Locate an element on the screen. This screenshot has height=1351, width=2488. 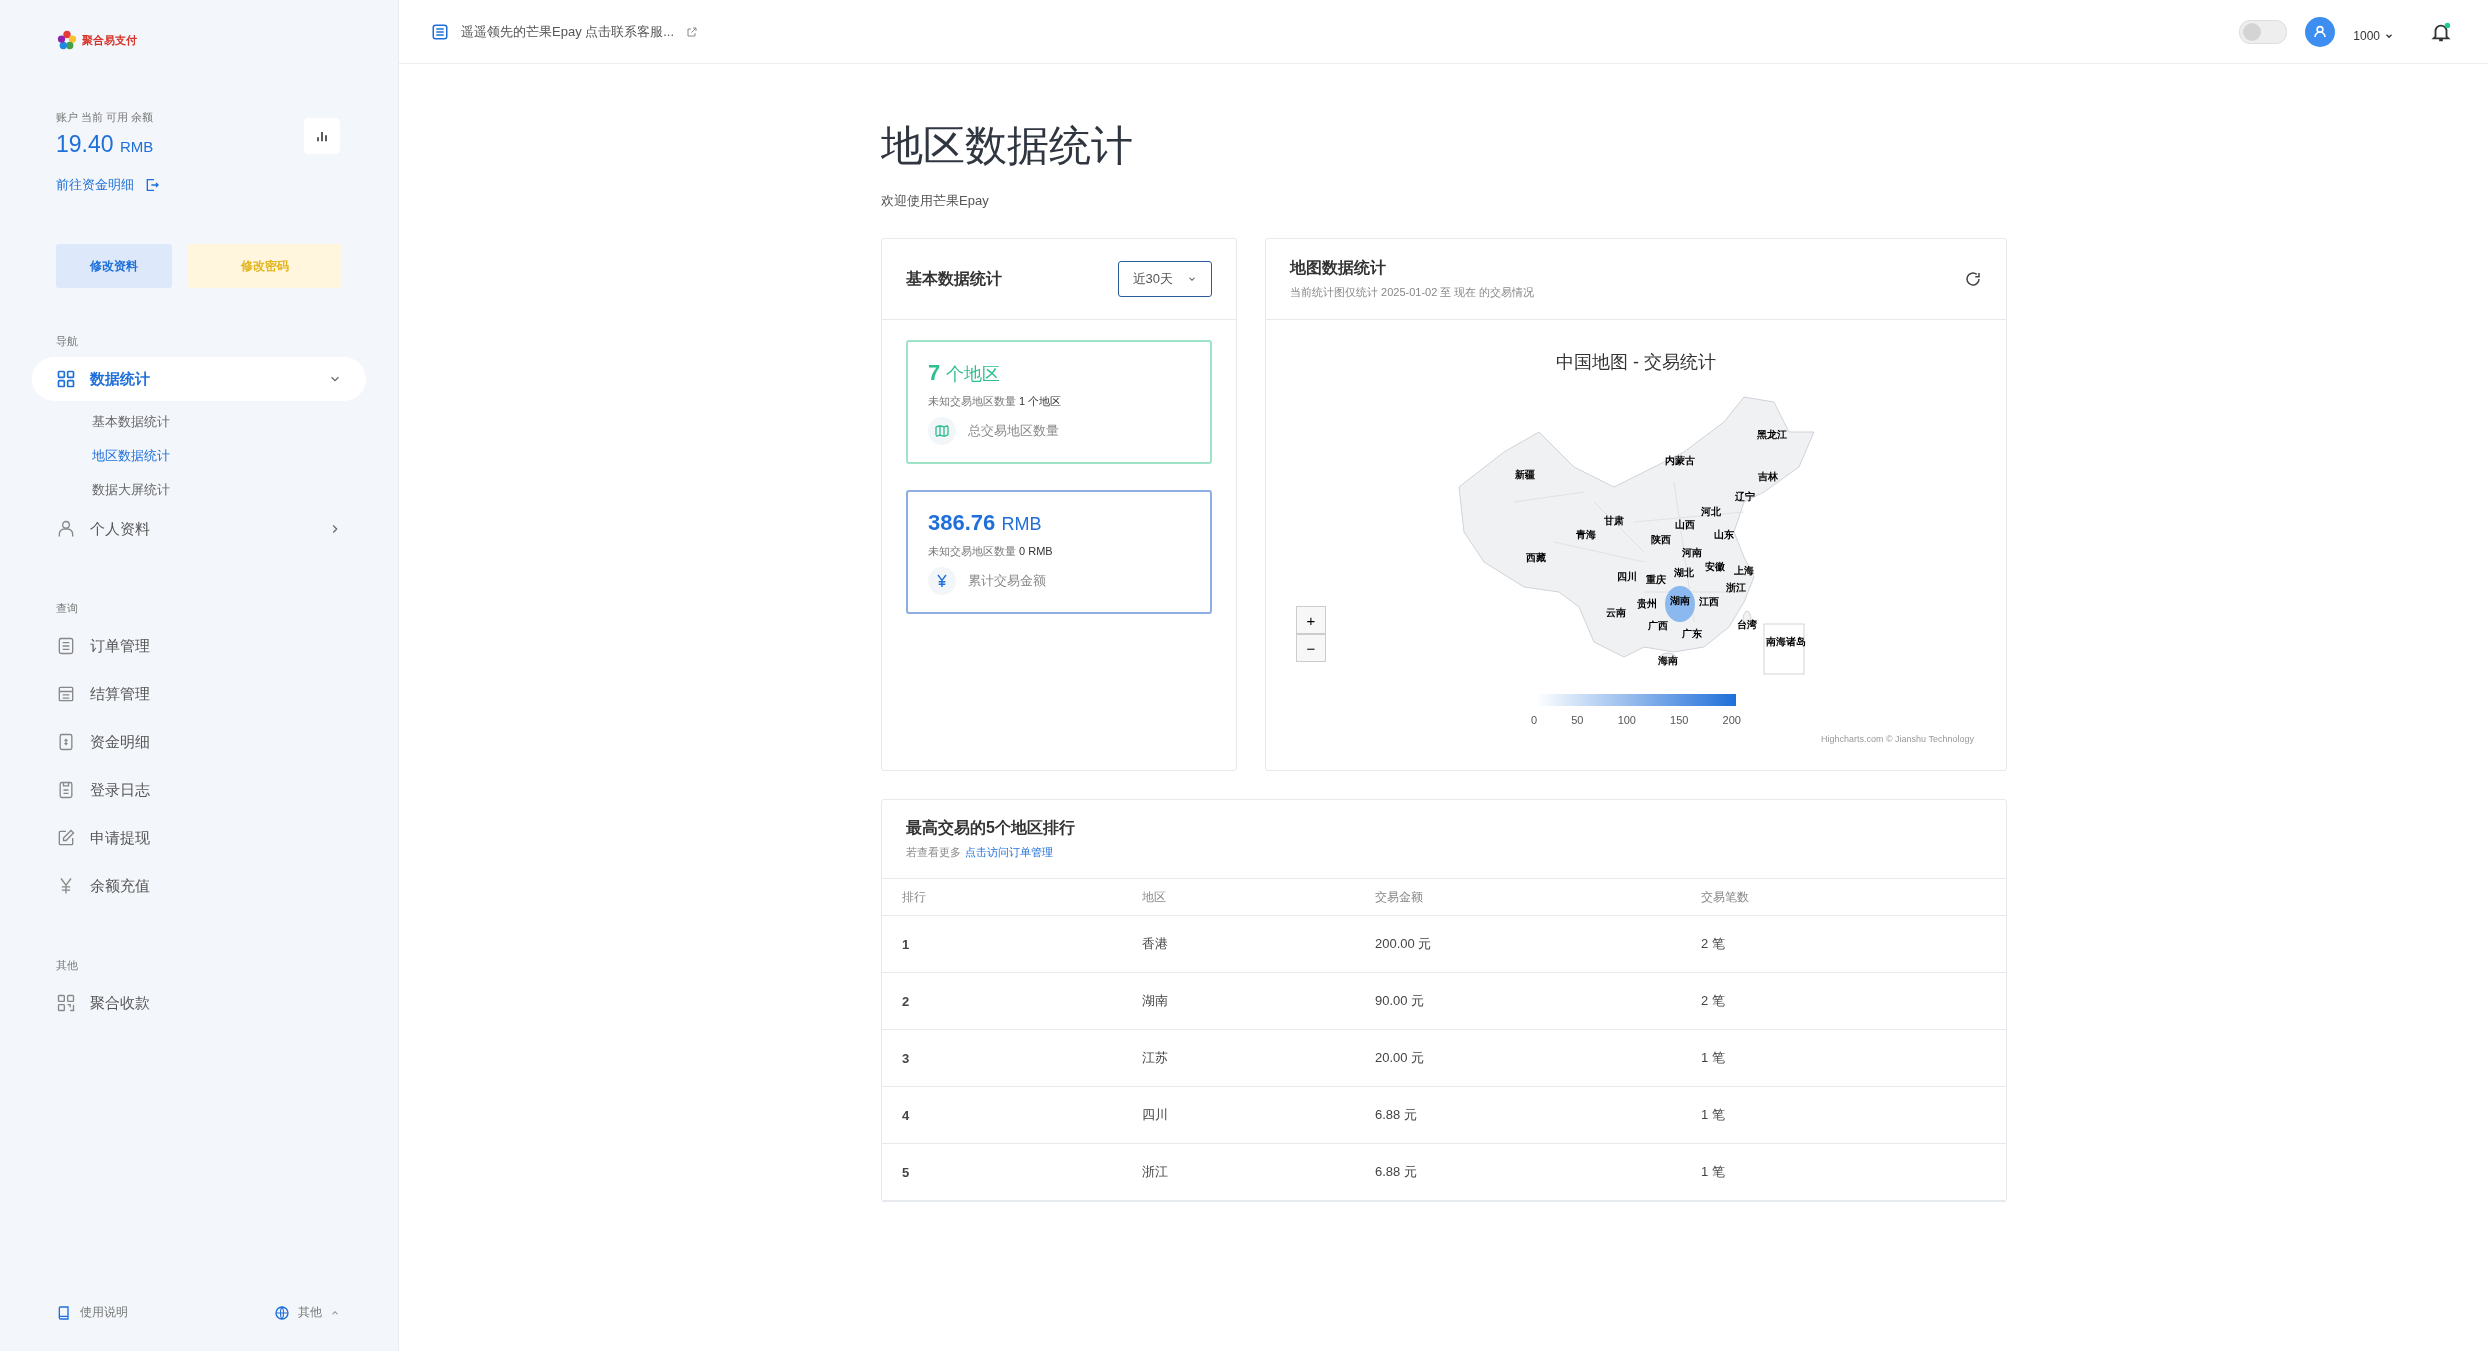
funds-detail-link: 前往资金明细 is located at coordinates (108, 185).